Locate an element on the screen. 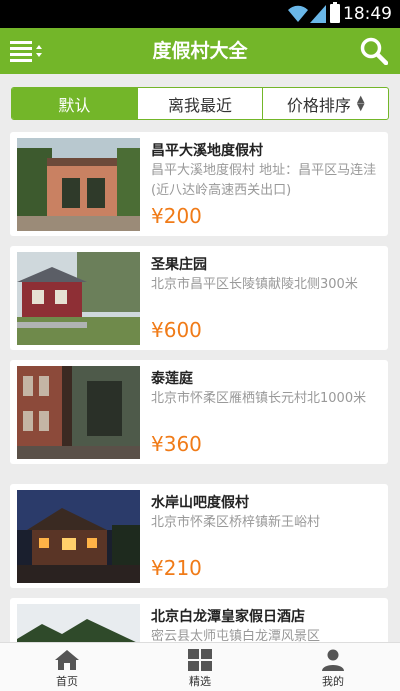  resort-price: ¥210 is located at coordinates (176, 568).